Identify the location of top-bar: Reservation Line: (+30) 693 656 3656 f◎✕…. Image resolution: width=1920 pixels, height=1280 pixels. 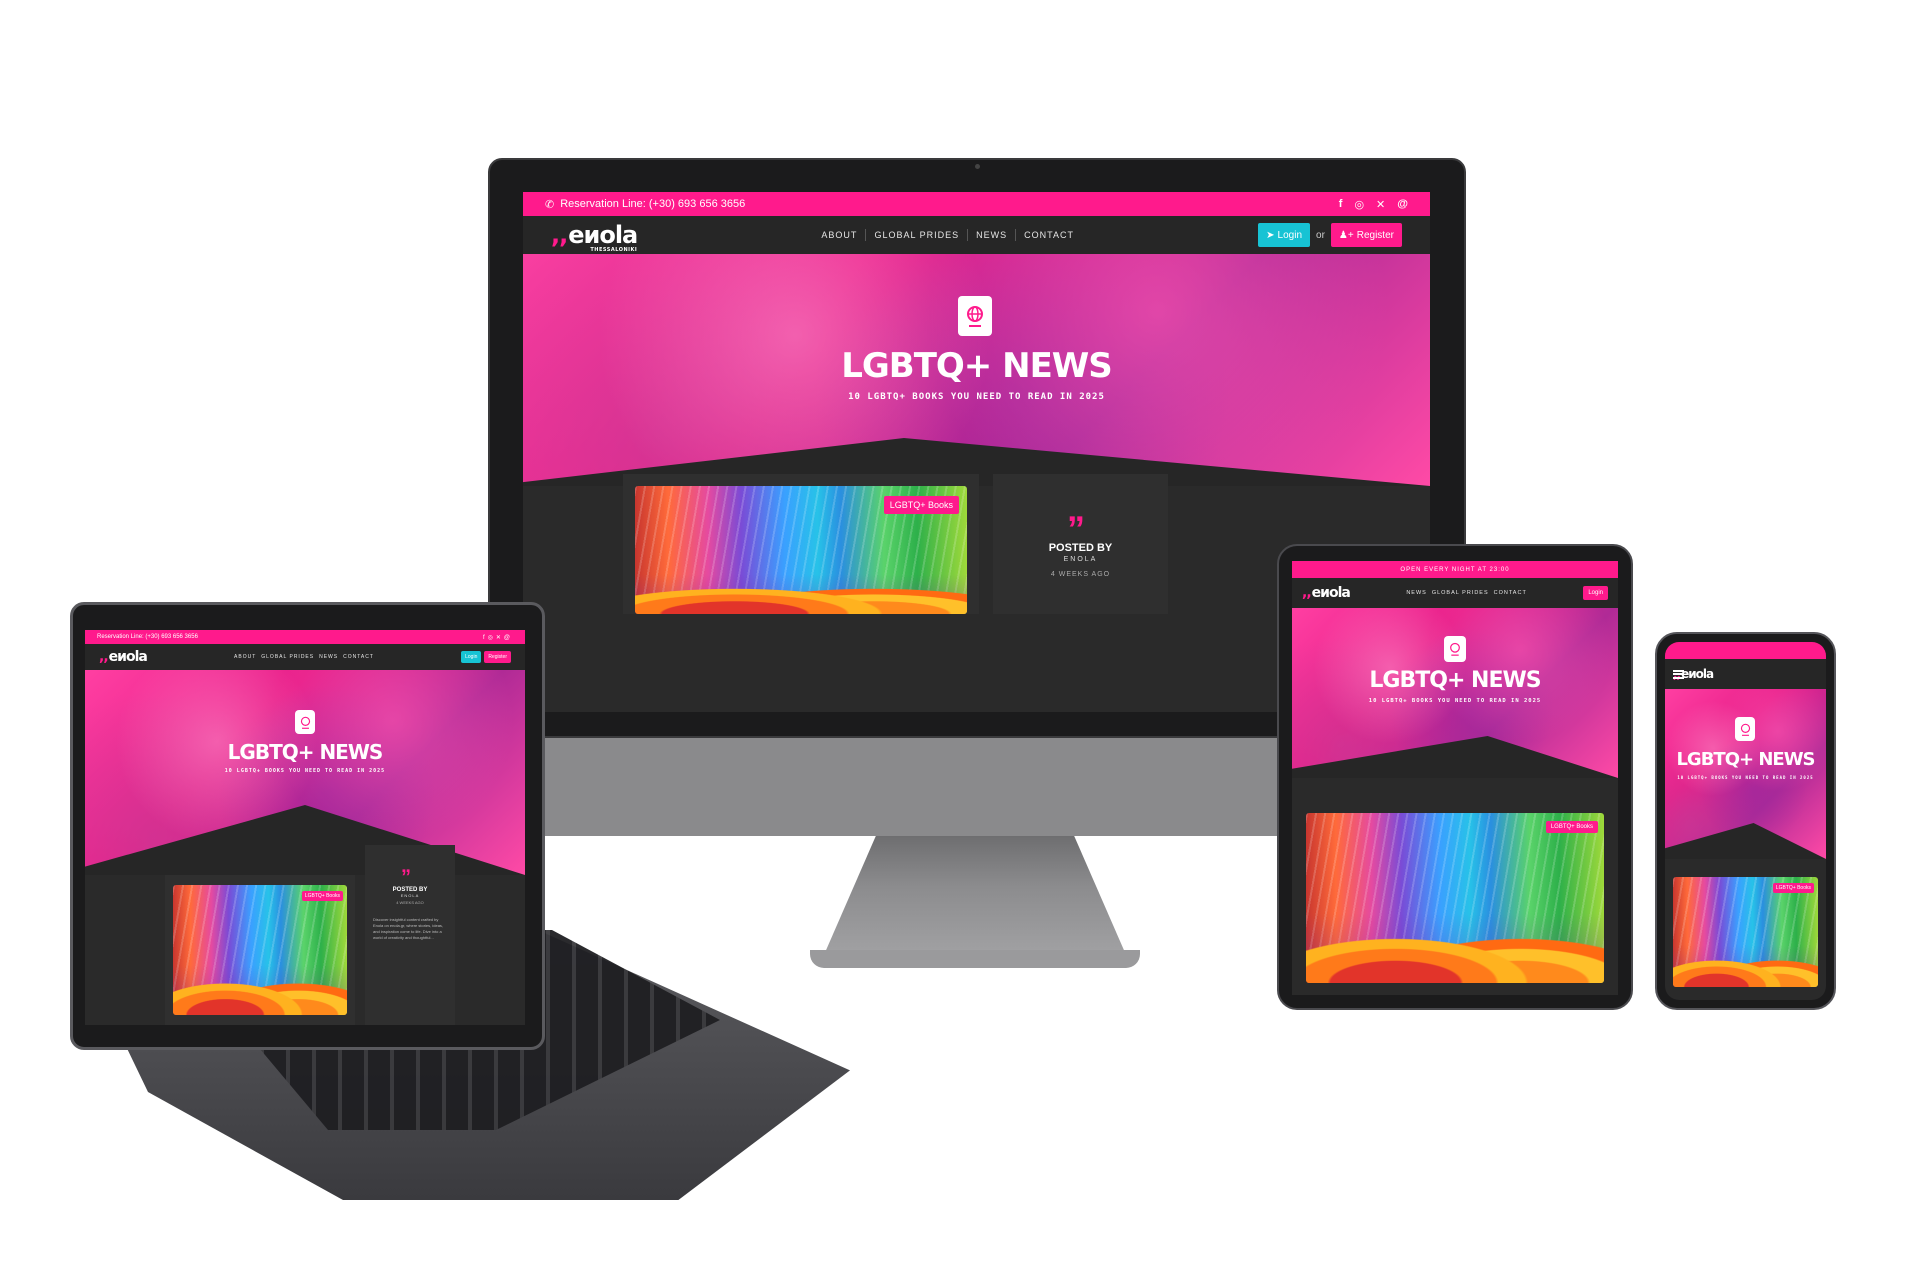
(305, 637).